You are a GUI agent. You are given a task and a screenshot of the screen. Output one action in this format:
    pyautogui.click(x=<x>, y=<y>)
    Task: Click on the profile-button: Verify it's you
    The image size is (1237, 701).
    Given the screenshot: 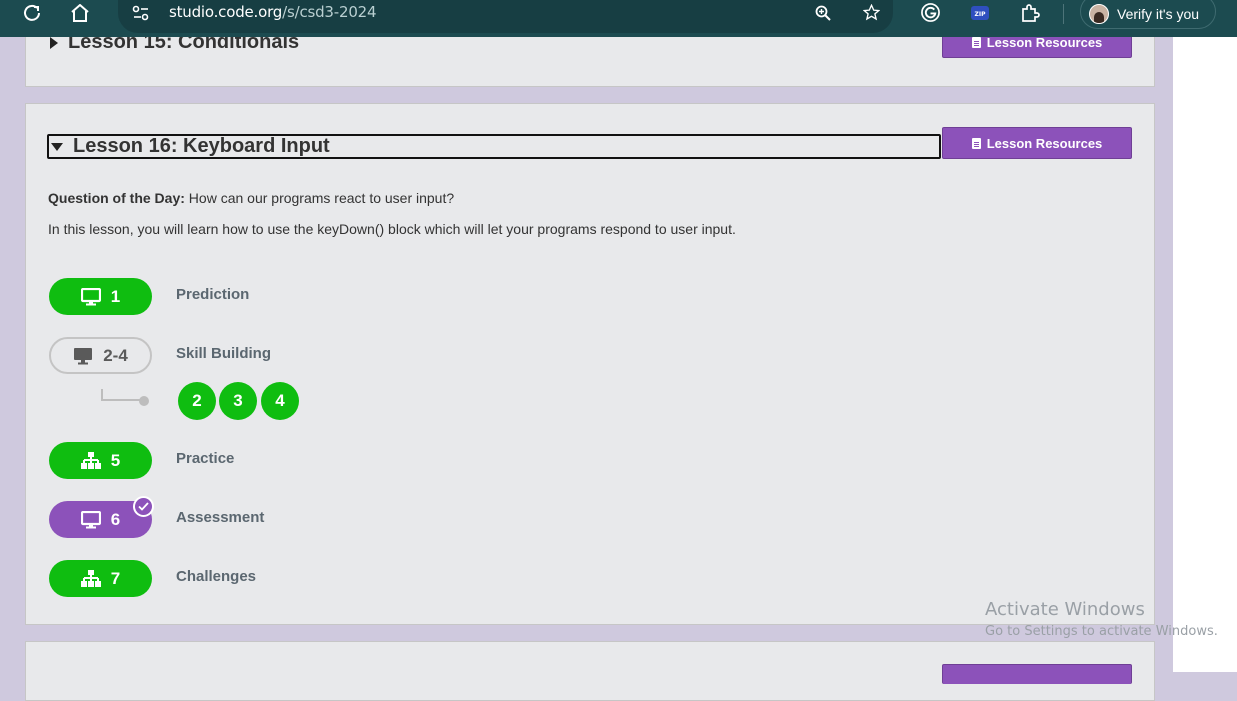 What is the action you would take?
    pyautogui.click(x=1148, y=14)
    